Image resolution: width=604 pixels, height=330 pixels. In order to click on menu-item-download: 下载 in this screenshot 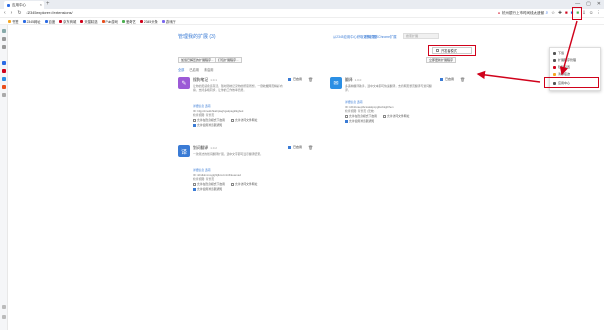, I will do `click(558, 53)`.